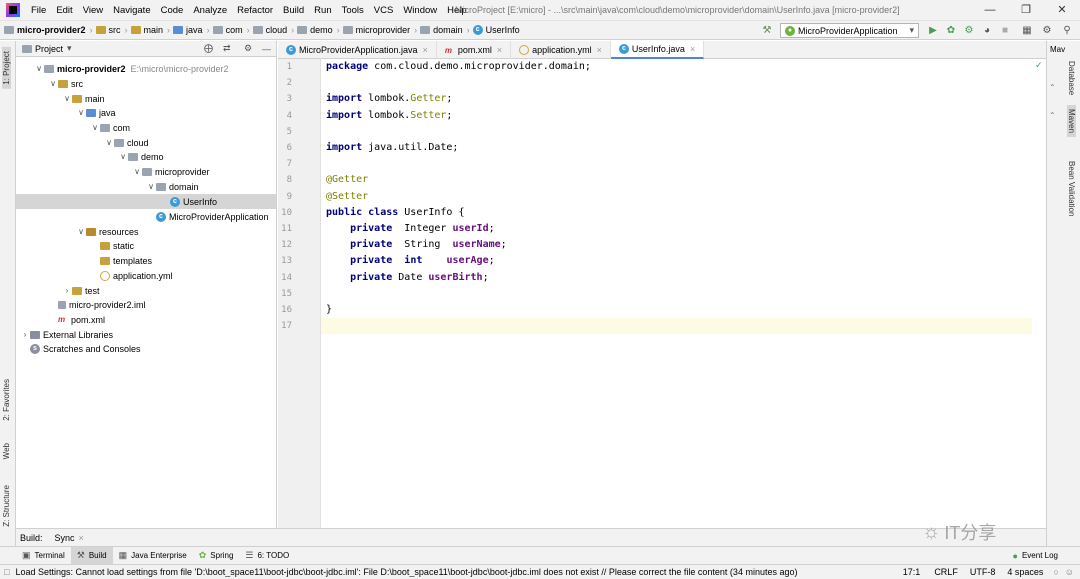  What do you see at coordinates (146, 245) in the screenshot?
I see `tree-item: static` at bounding box center [146, 245].